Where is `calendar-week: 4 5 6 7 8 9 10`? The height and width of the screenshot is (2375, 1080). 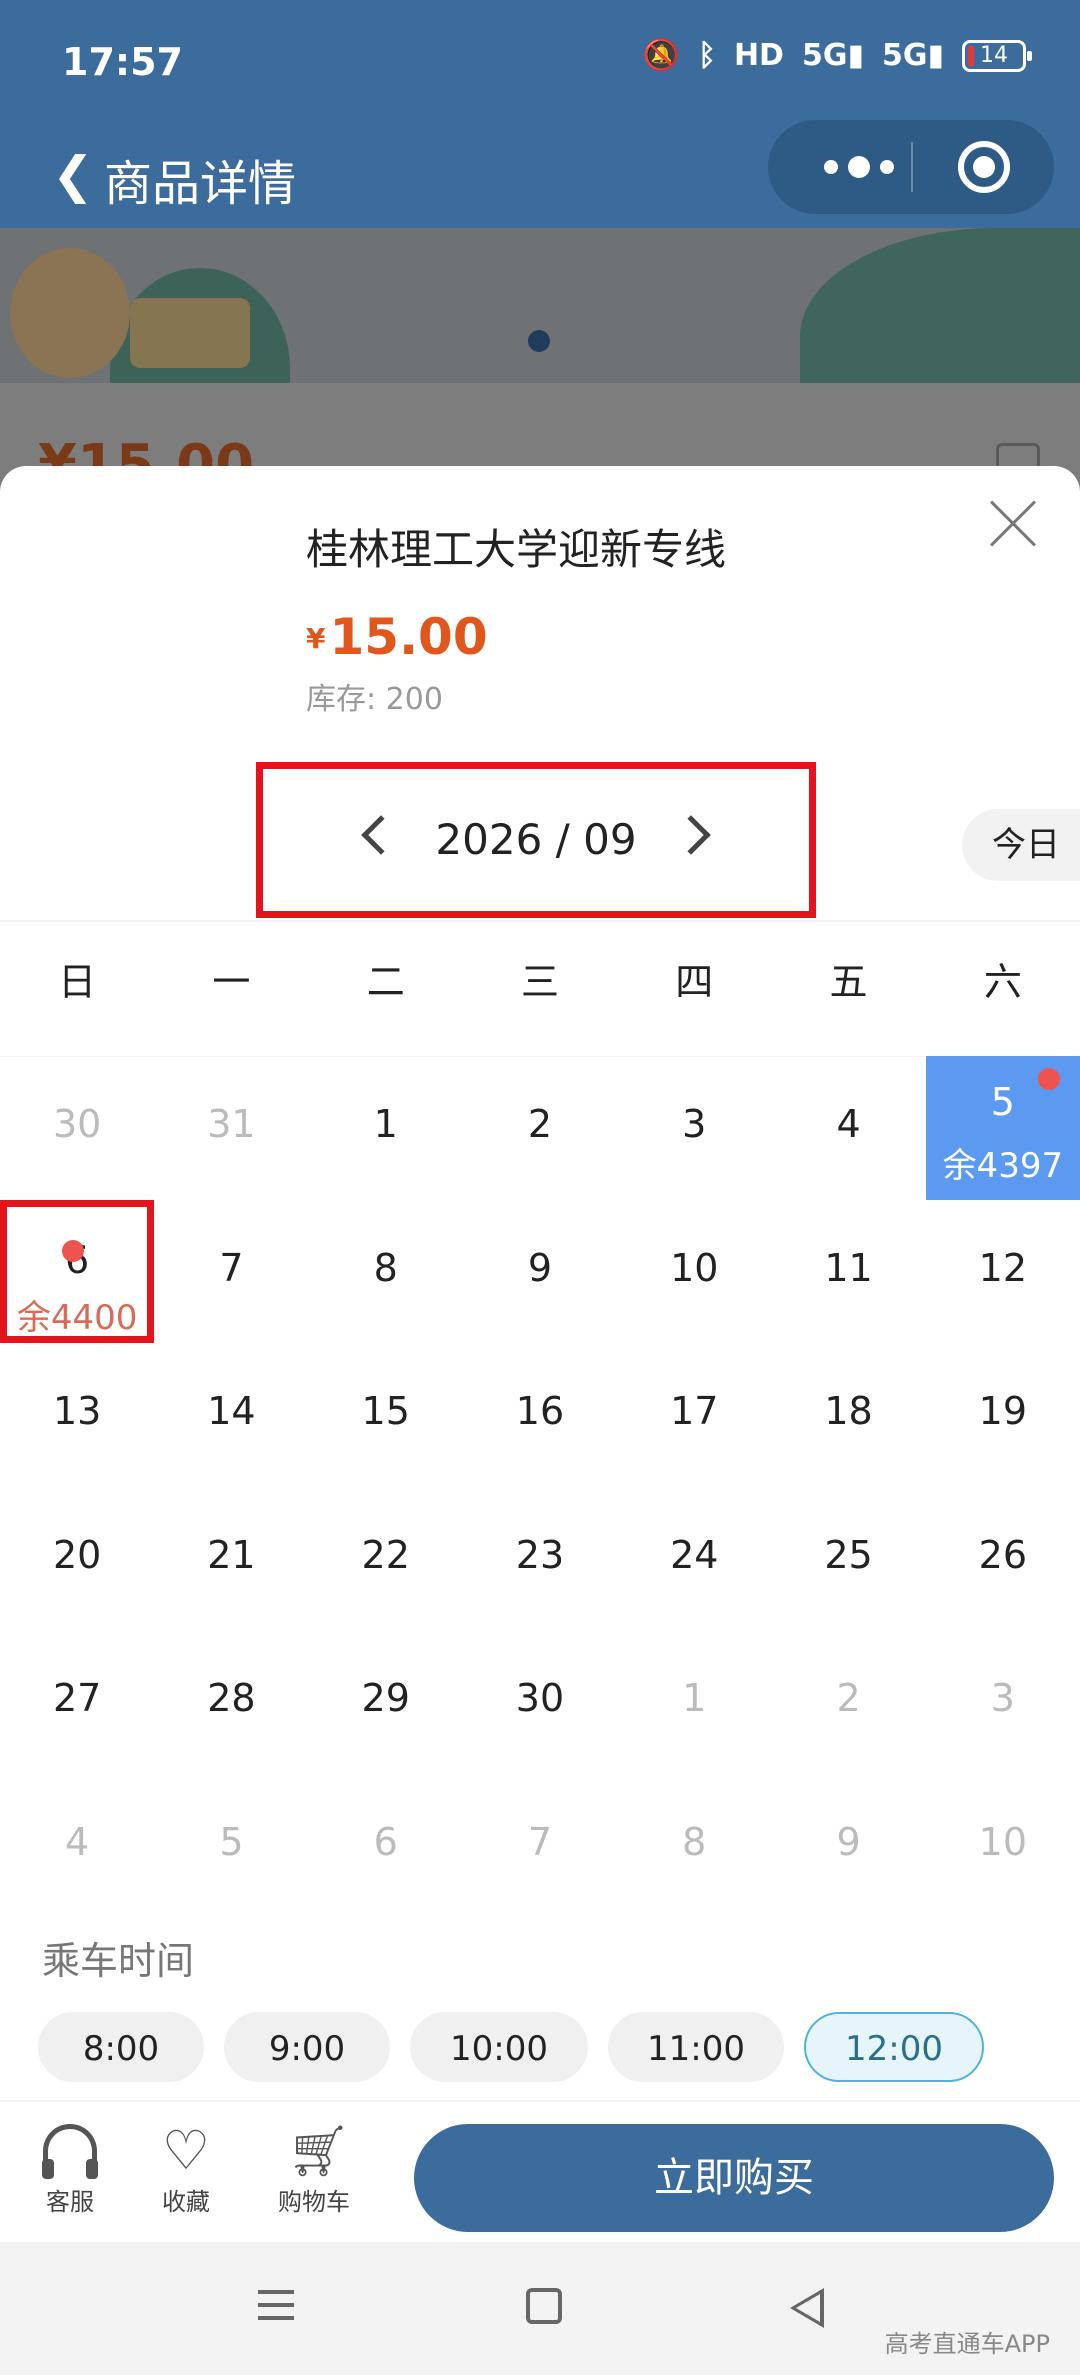 calendar-week: 4 5 6 7 8 9 10 is located at coordinates (540, 1846).